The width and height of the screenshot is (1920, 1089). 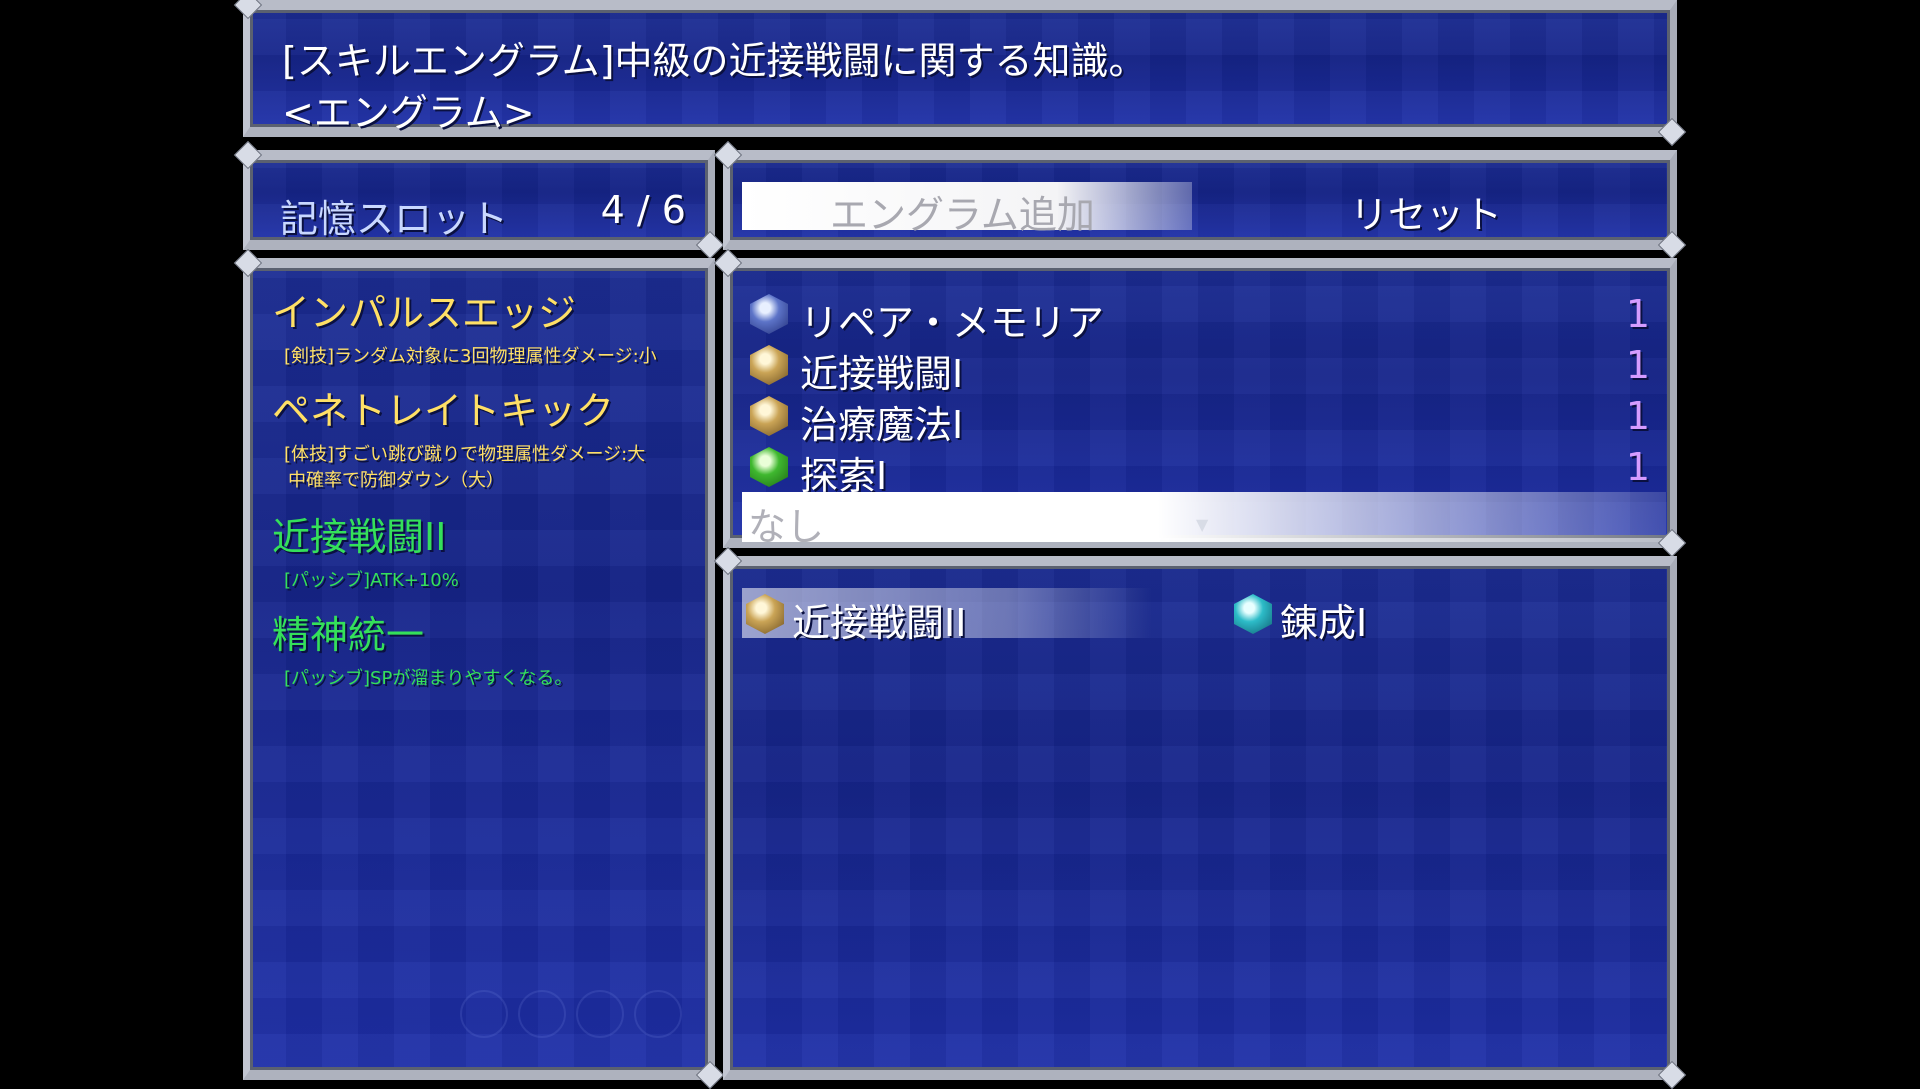 I want to click on scroll-down-icon: ▼, so click(x=1202, y=524).